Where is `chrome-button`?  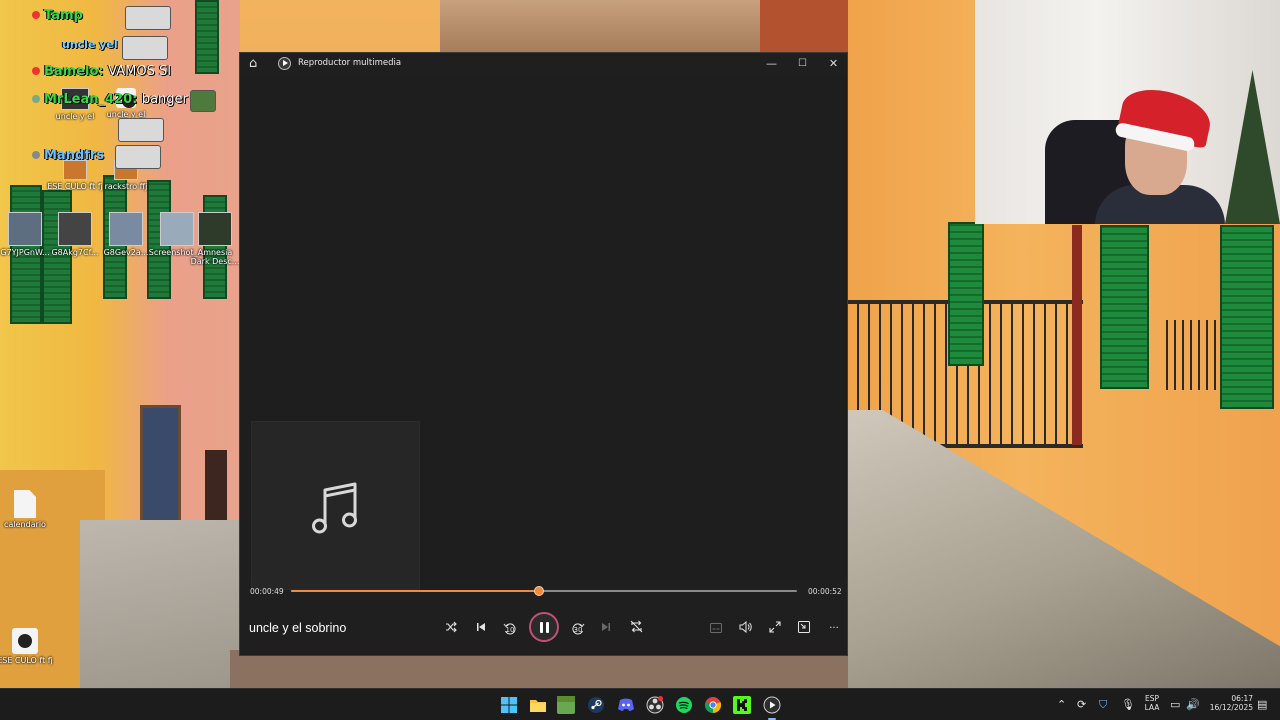
chrome-button is located at coordinates (713, 705).